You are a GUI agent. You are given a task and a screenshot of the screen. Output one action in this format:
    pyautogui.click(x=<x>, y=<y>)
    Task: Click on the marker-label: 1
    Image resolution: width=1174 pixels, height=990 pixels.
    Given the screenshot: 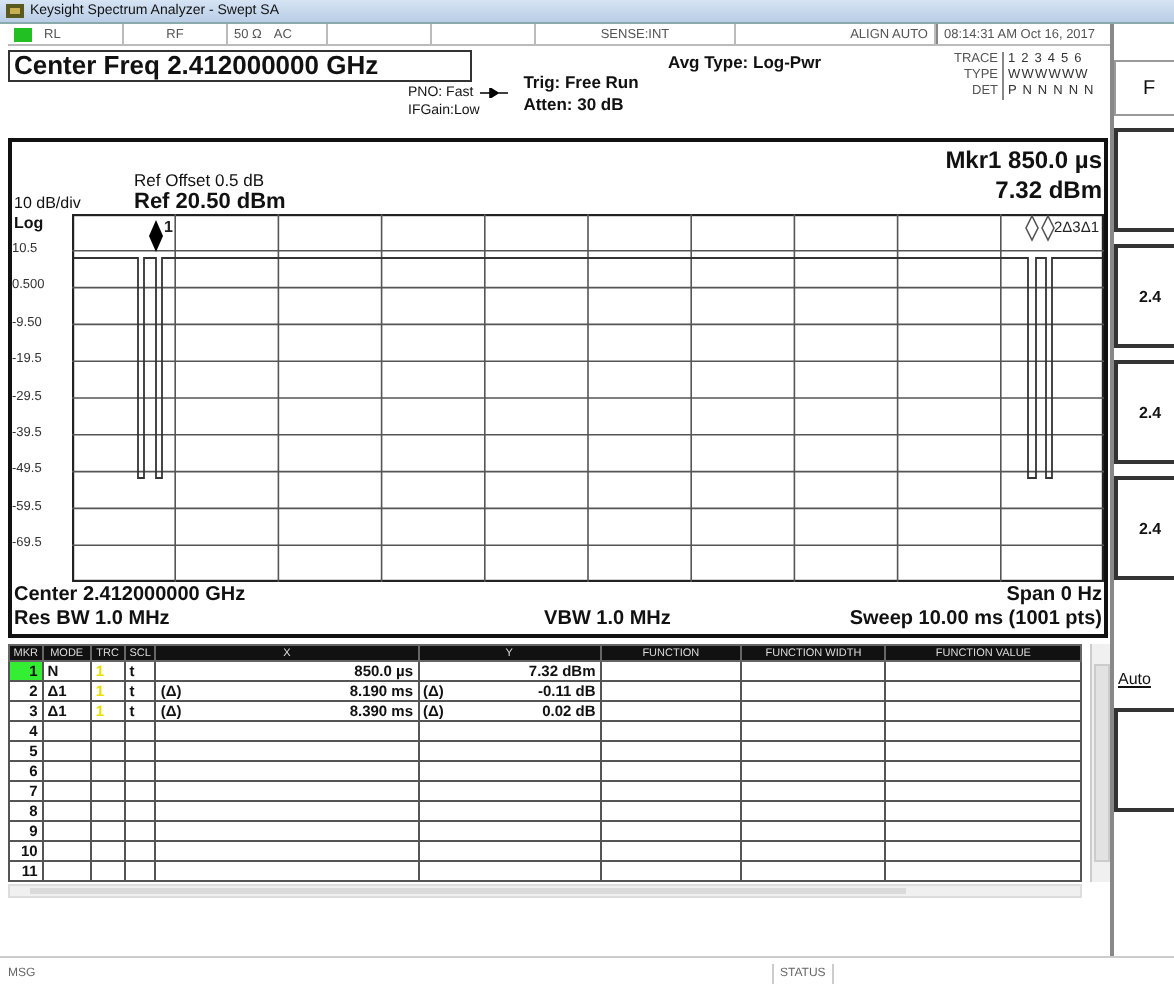 What is the action you would take?
    pyautogui.click(x=168, y=227)
    